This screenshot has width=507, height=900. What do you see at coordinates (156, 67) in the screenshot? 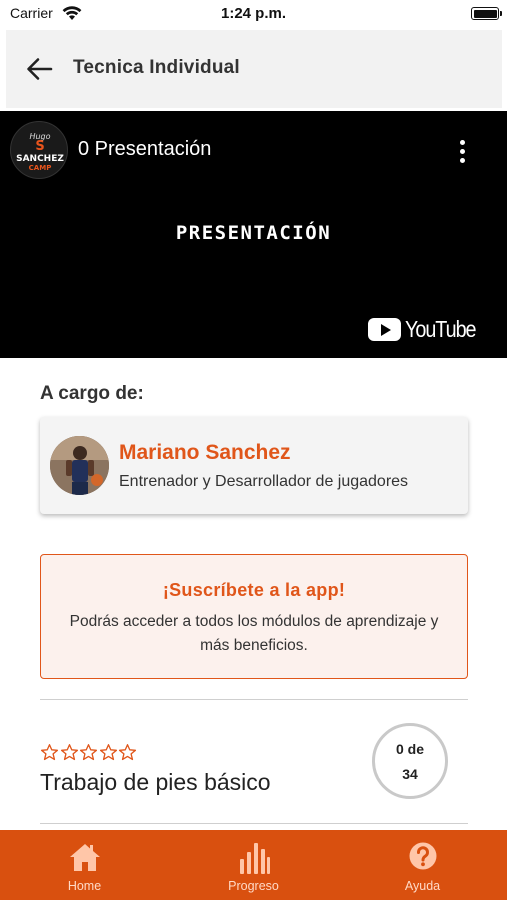
I see `page-title: Tecnica Individual` at bounding box center [156, 67].